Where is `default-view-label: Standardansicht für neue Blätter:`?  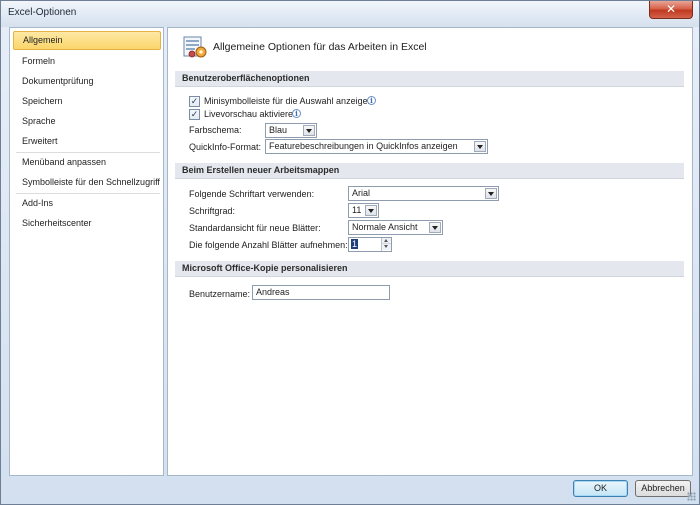
default-view-label: Standardansicht für neue Blätter: is located at coordinates (255, 228).